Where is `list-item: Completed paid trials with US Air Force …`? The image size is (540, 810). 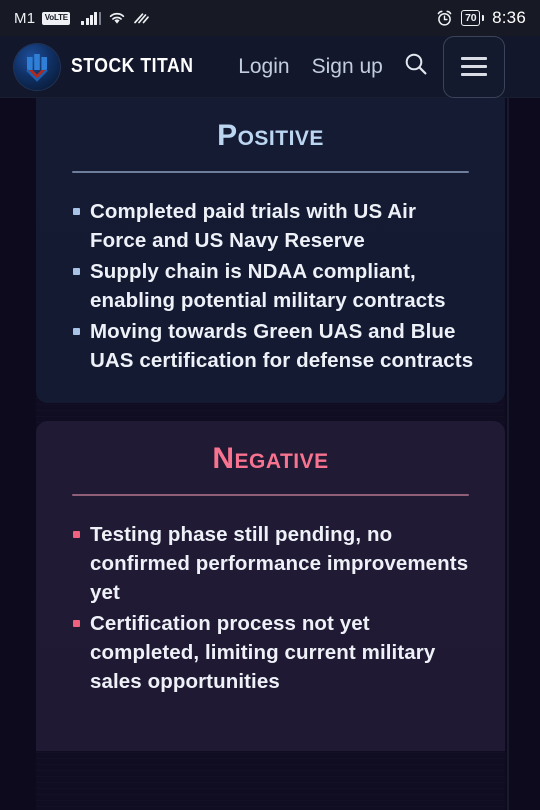 list-item: Completed paid trials with US Air Force … is located at coordinates (270, 226).